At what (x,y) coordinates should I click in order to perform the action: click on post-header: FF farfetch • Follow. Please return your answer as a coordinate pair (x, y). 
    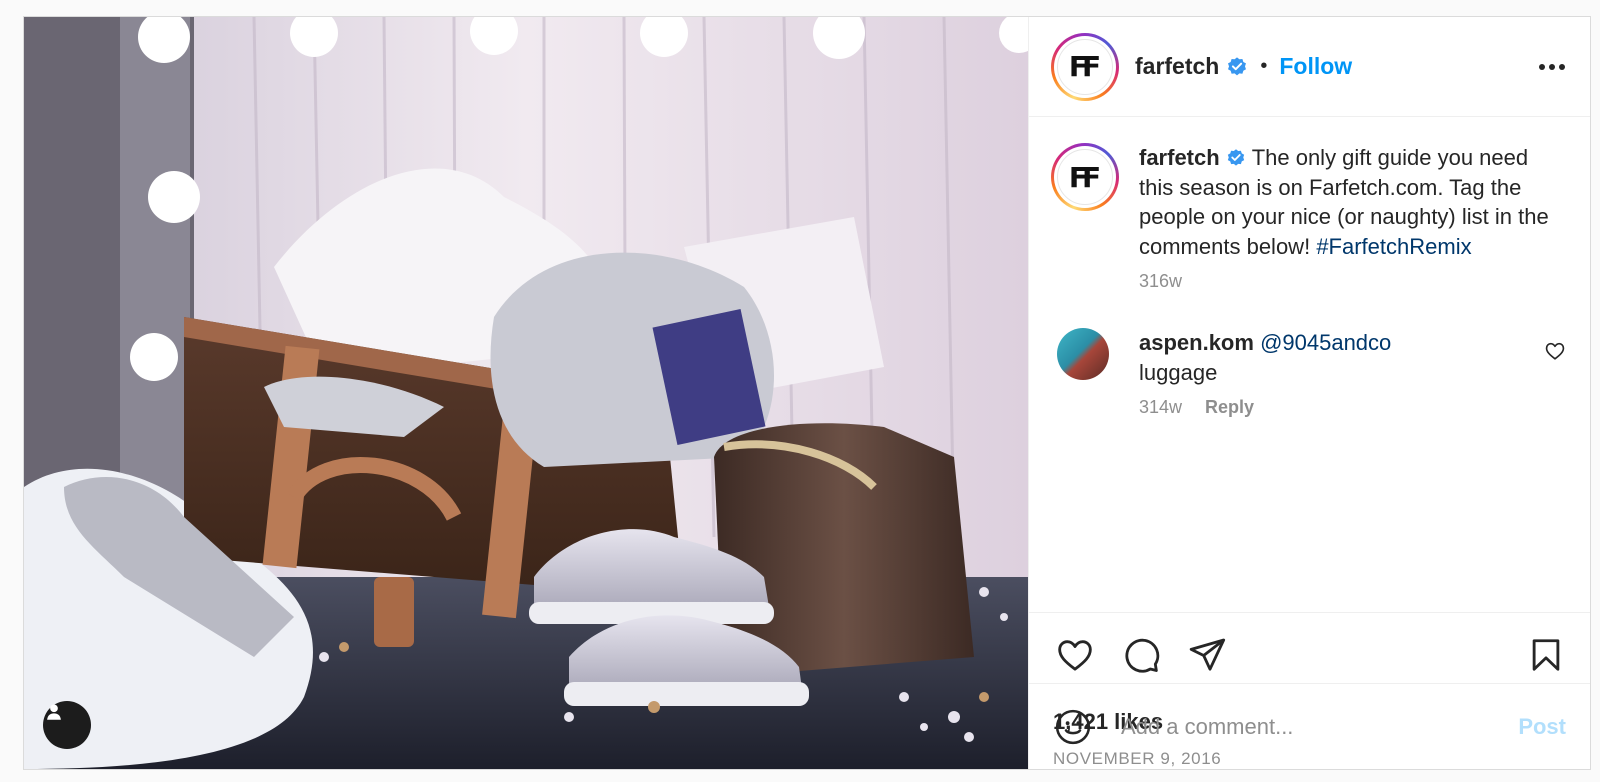
    Looking at the image, I should click on (1309, 67).